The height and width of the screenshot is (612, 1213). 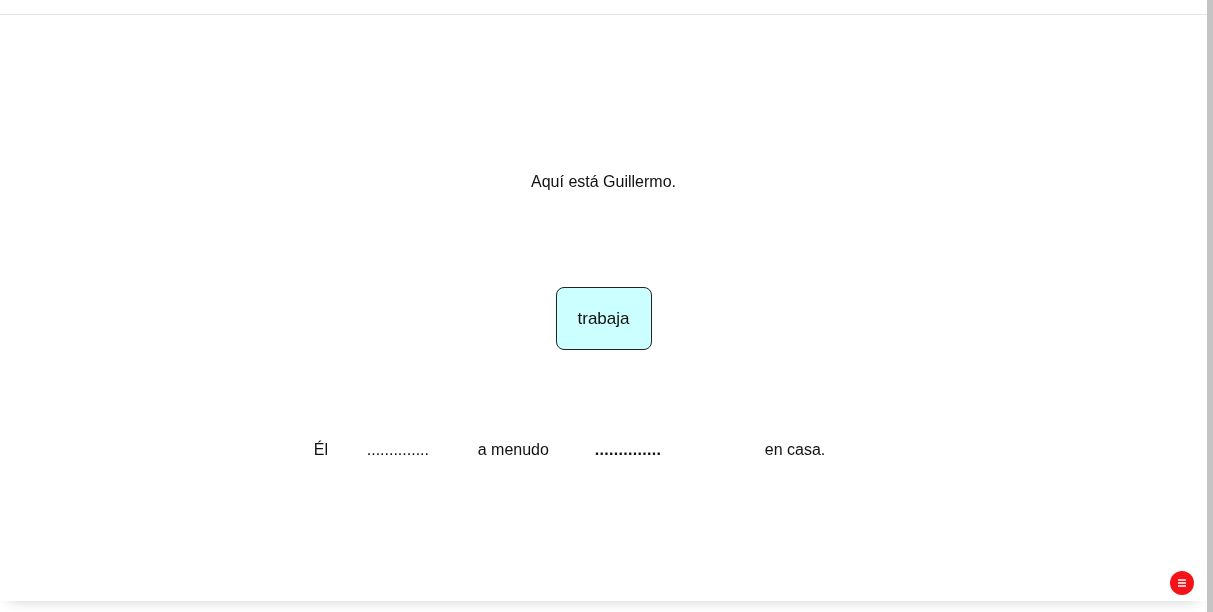 I want to click on menu-button, so click(x=1182, y=583).